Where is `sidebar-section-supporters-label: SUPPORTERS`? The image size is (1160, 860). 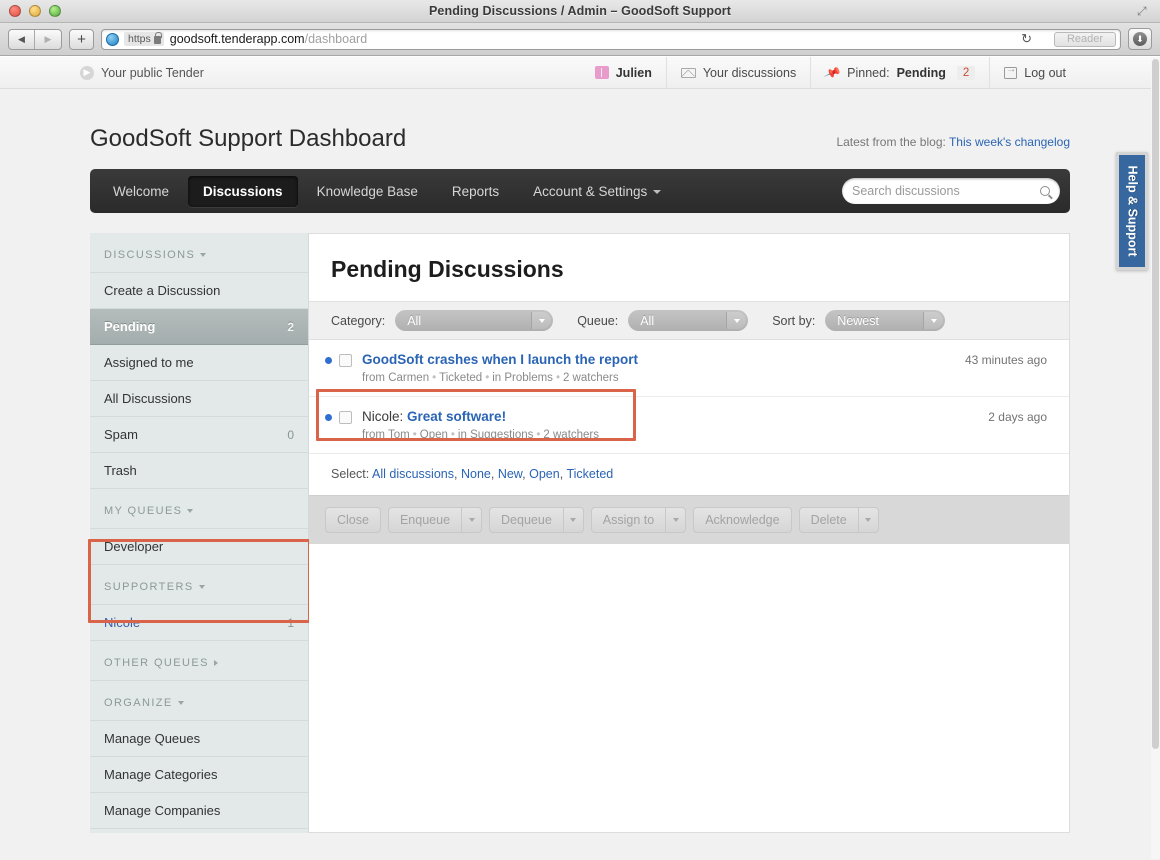 sidebar-section-supporters-label: SUPPORTERS is located at coordinates (149, 587).